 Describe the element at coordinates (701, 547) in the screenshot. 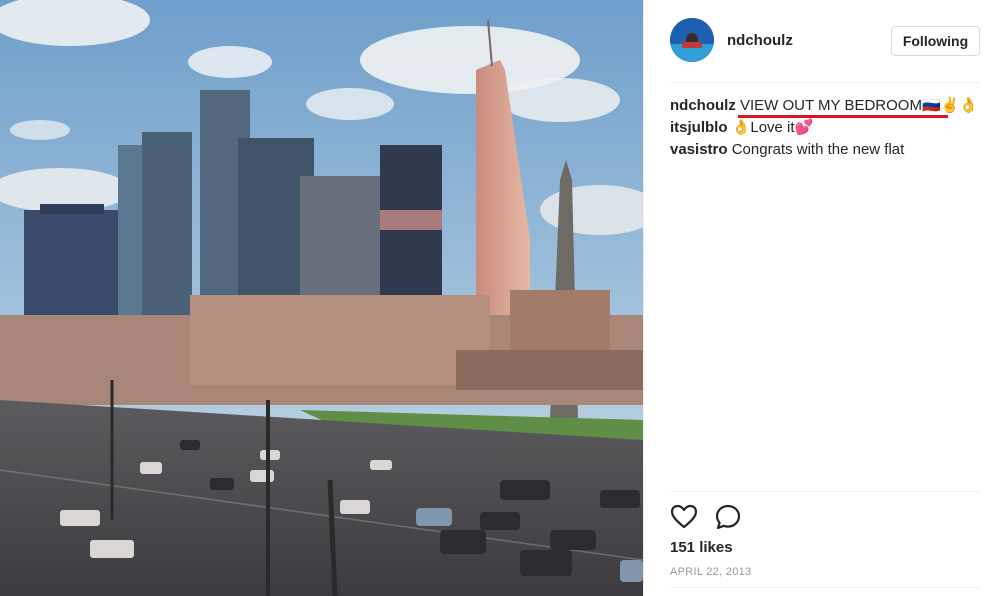

I see `likes-count: 151 likes` at that location.